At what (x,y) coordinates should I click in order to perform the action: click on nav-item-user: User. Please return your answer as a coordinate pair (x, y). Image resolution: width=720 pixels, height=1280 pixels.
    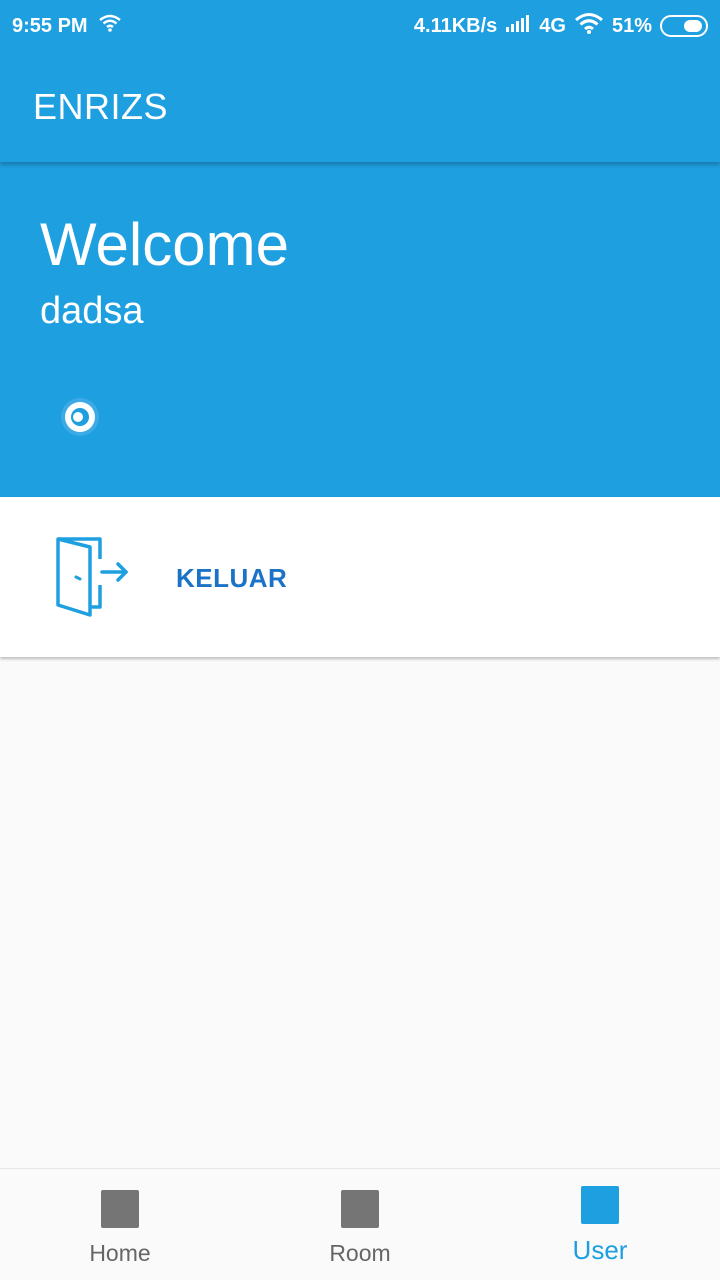
    Looking at the image, I should click on (600, 1224).